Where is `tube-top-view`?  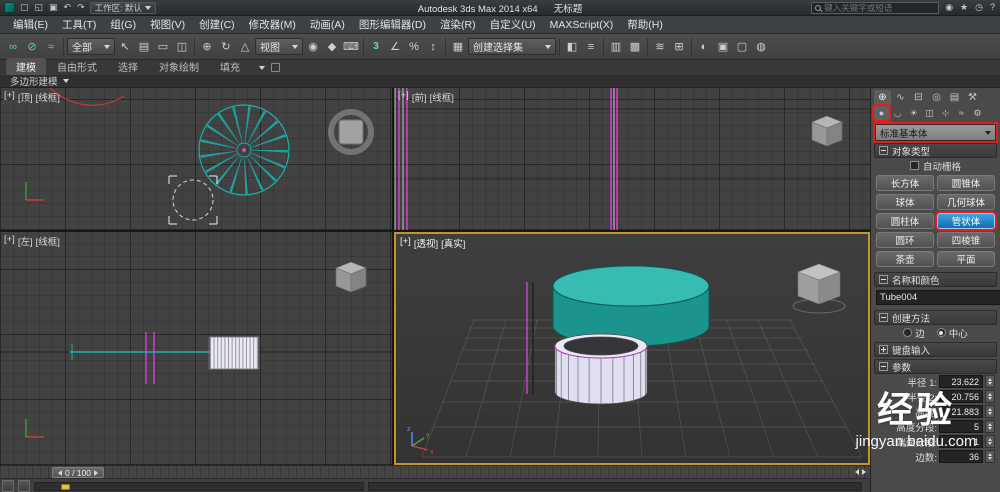
tube-top-view is located at coordinates (244, 150).